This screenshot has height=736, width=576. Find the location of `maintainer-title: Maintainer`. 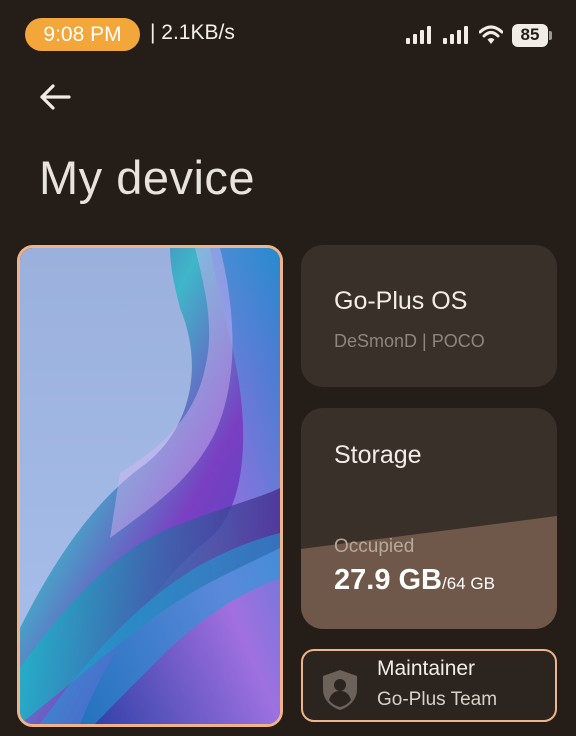

maintainer-title: Maintainer is located at coordinates (426, 668).